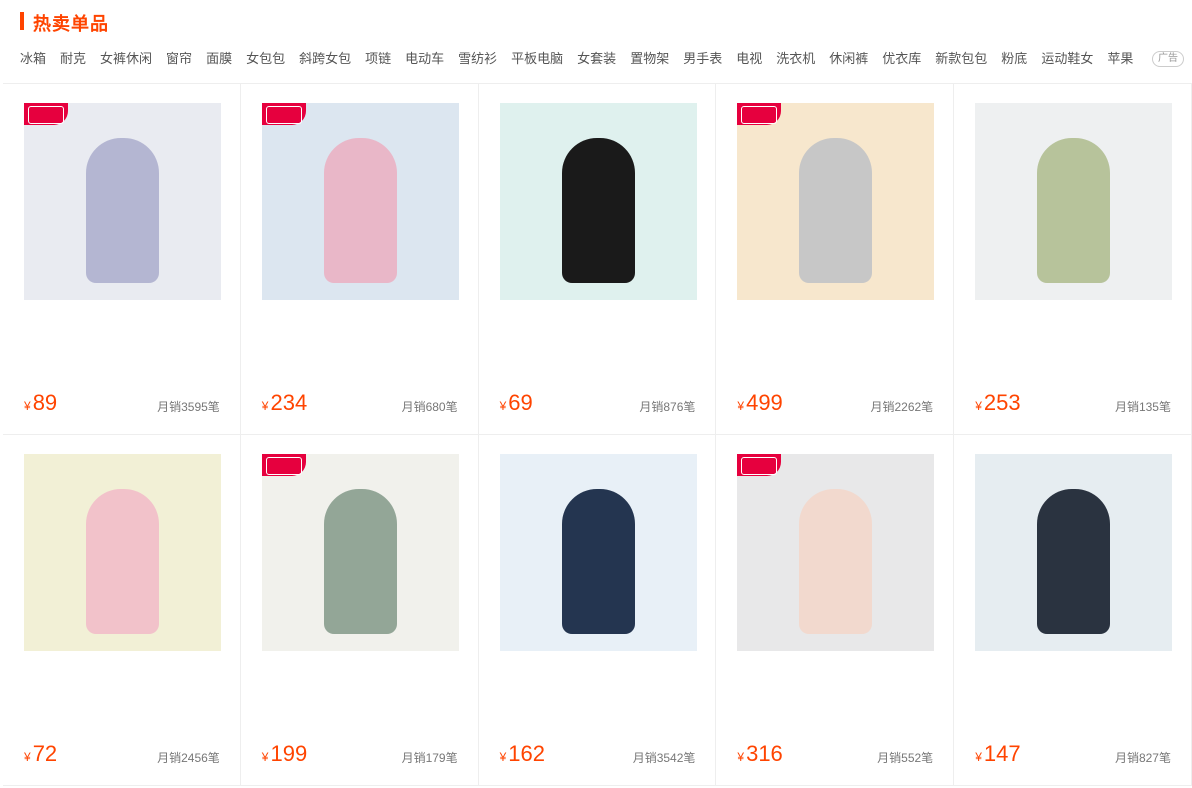 This screenshot has height=788, width=1192. I want to click on product-price: ¥234, so click(284, 403).